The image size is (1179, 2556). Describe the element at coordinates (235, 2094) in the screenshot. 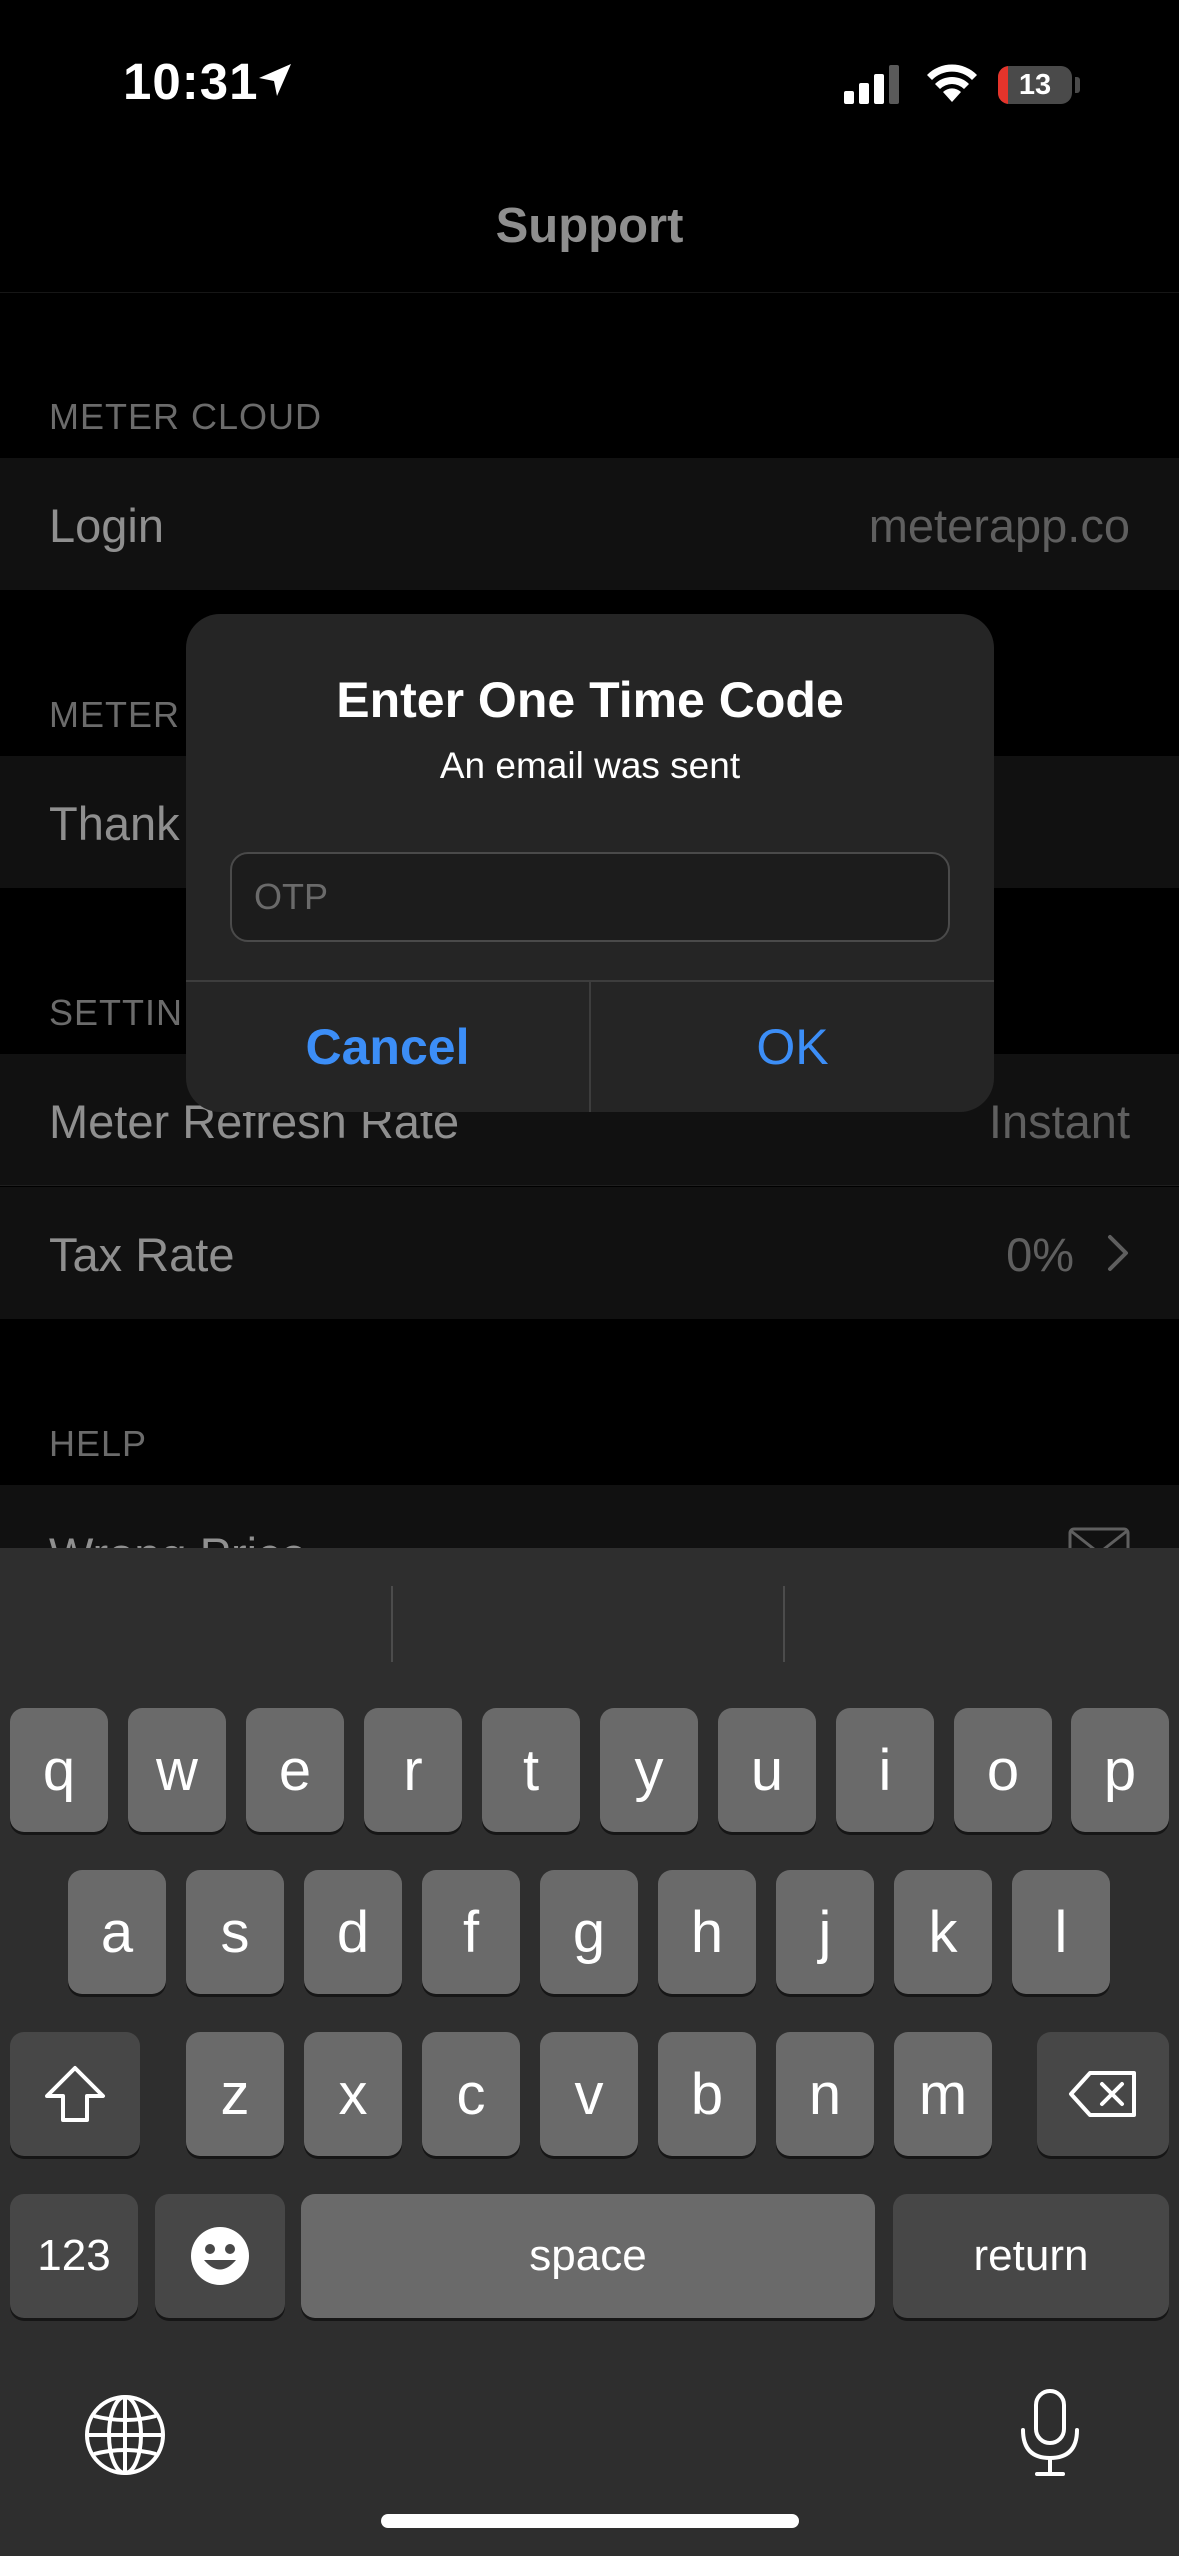

I see `key-z: z` at that location.